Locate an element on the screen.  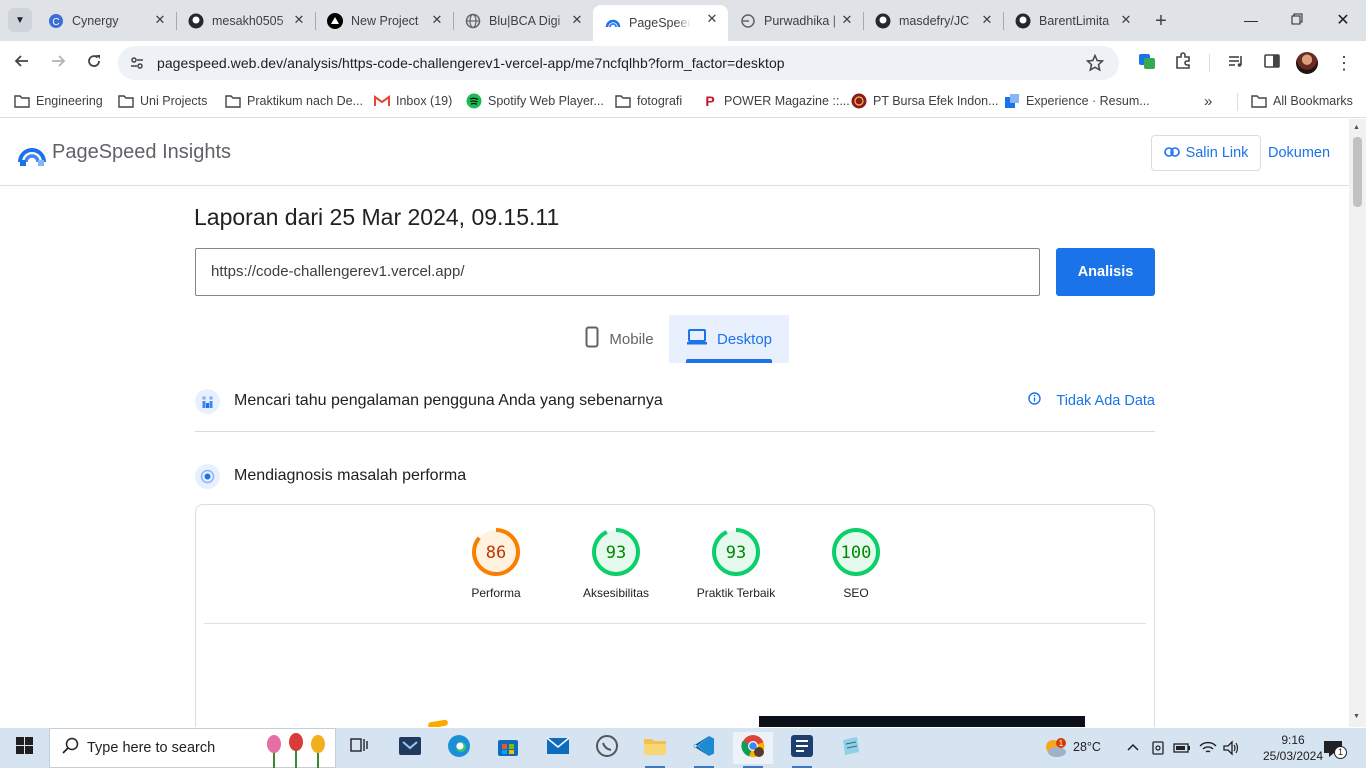
star-icon is located at coordinates (1095, 65).